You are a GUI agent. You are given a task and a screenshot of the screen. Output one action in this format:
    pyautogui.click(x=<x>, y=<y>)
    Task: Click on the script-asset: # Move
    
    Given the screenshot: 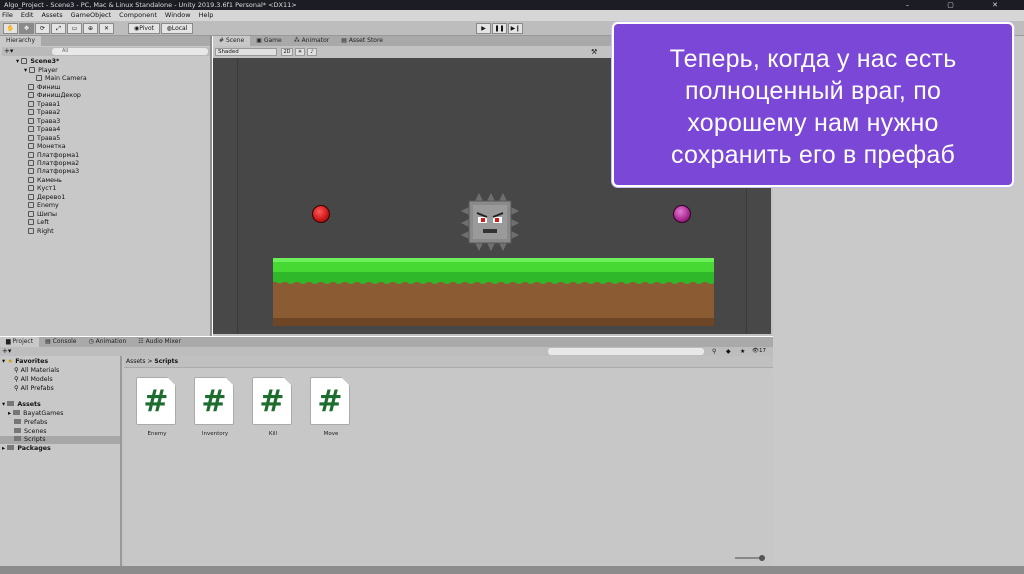 What is the action you would take?
    pyautogui.click(x=331, y=407)
    